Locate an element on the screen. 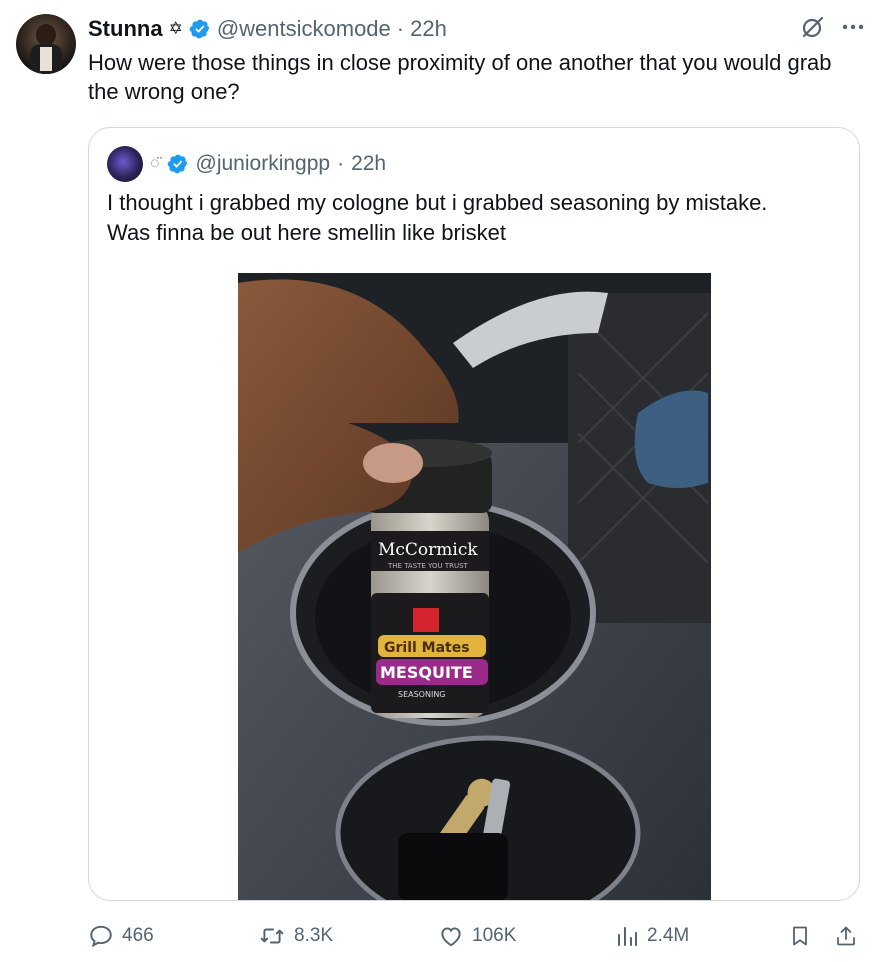 The image size is (880, 962). reply-icon is located at coordinates (101, 936).